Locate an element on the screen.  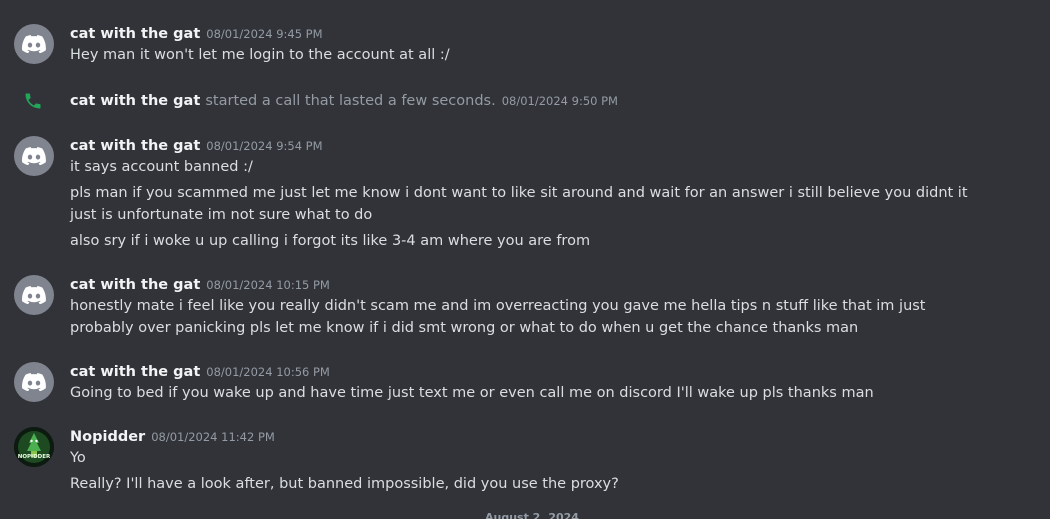
message-header: Nopidder 08/01/2024 11:42 PM is located at coordinates (172, 436).